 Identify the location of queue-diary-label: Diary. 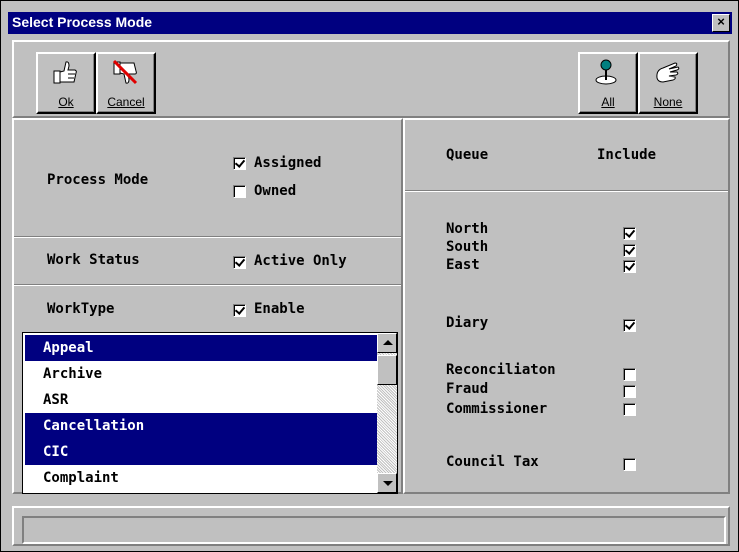
(467, 323).